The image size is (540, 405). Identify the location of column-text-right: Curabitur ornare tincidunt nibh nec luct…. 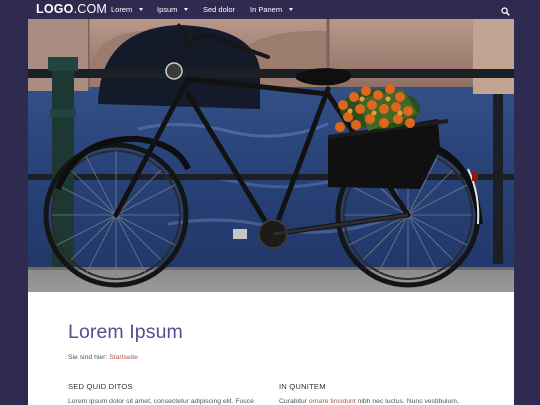
(369, 401).